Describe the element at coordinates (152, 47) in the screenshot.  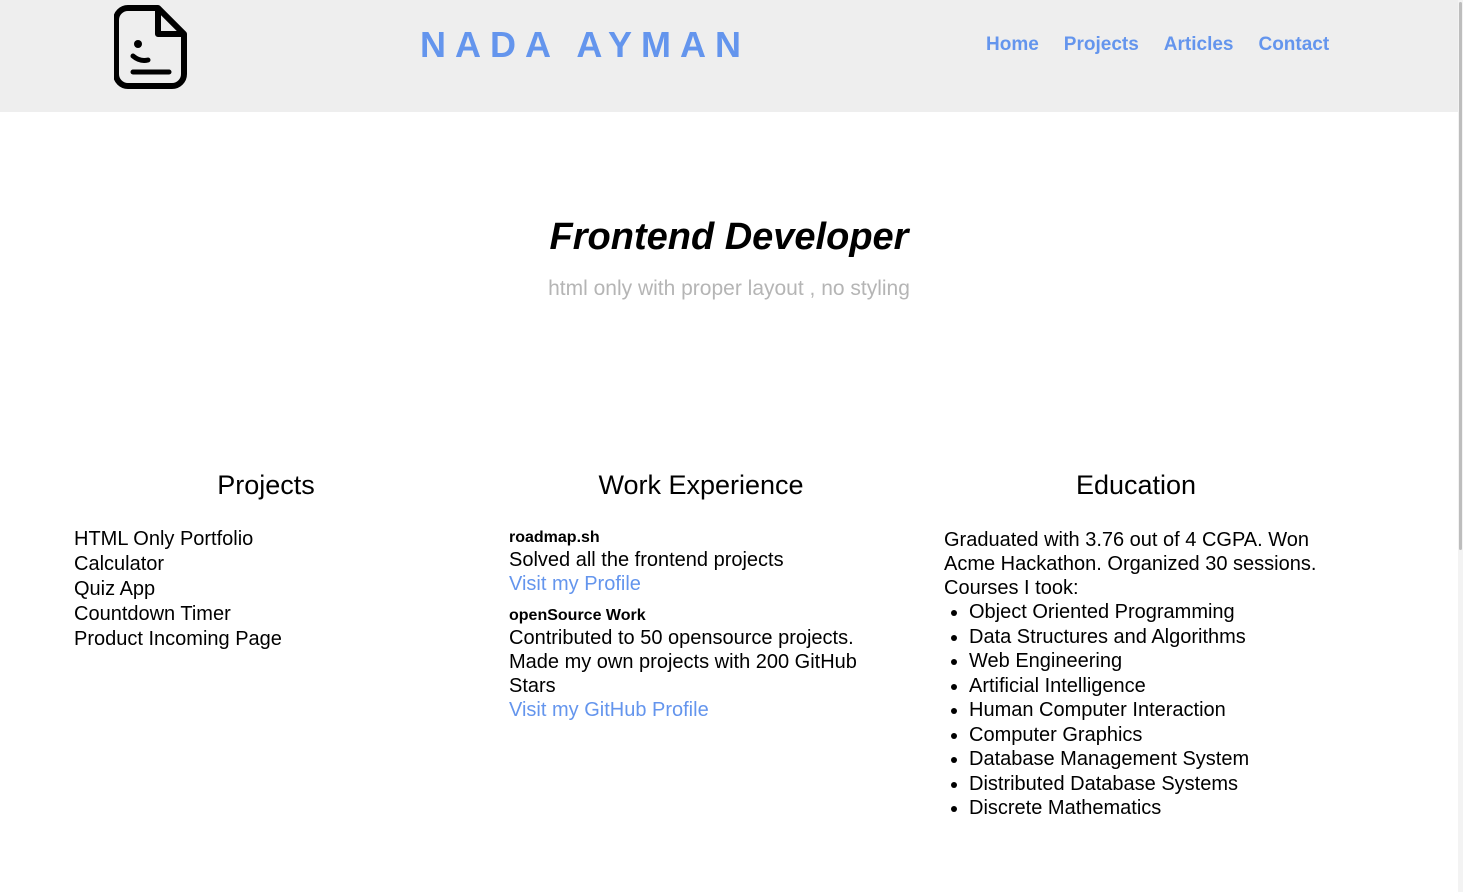
I see `document-face-icon` at that location.